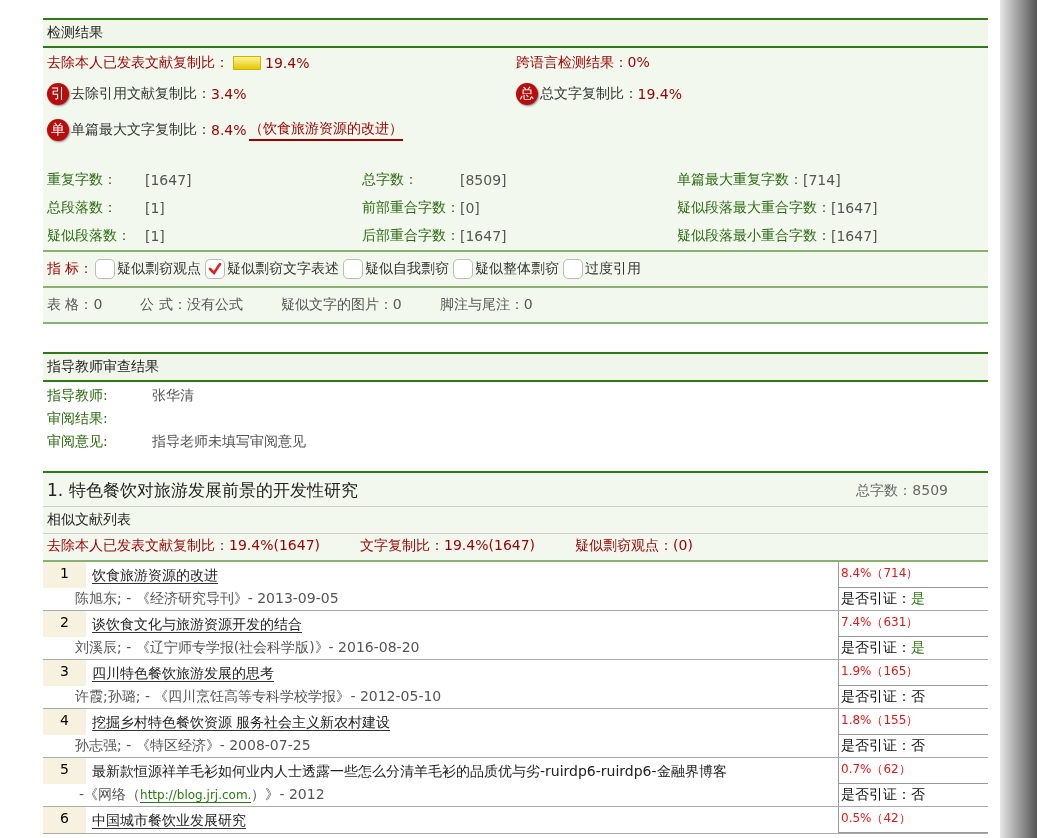  Describe the element at coordinates (582, 63) in the screenshot. I see `ratio-text: 跨语言检测结果：0%` at that location.